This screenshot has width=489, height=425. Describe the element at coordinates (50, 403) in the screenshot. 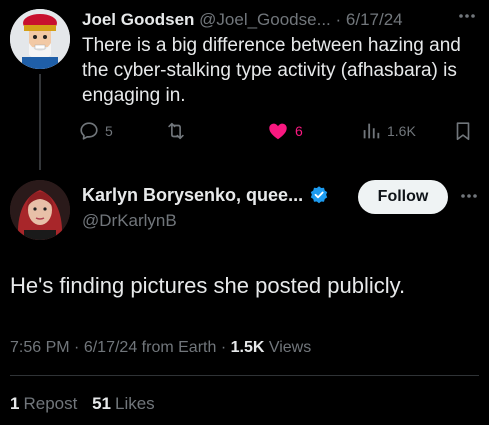

I see `reposts-label: Repost` at that location.